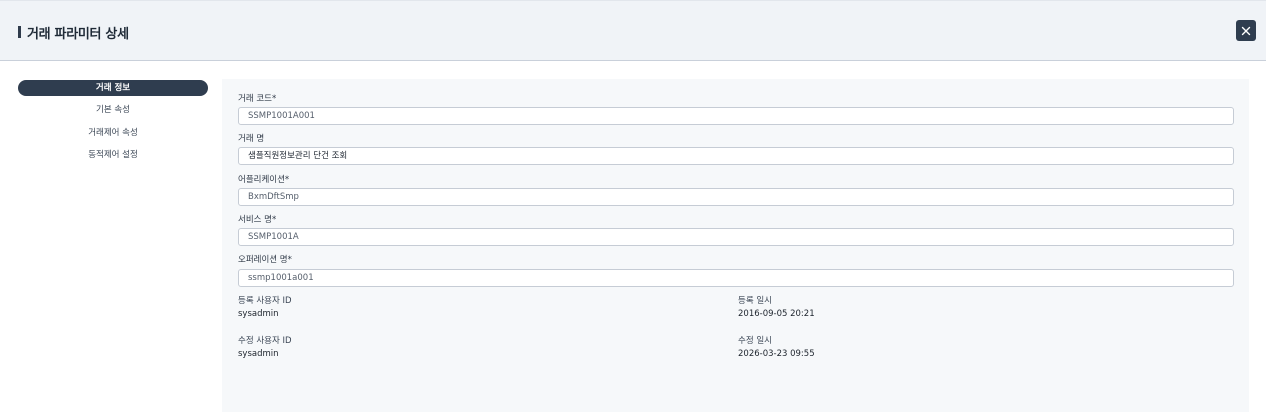  Describe the element at coordinates (251, 139) in the screenshot. I see `trade-name-label: 거래 명` at that location.